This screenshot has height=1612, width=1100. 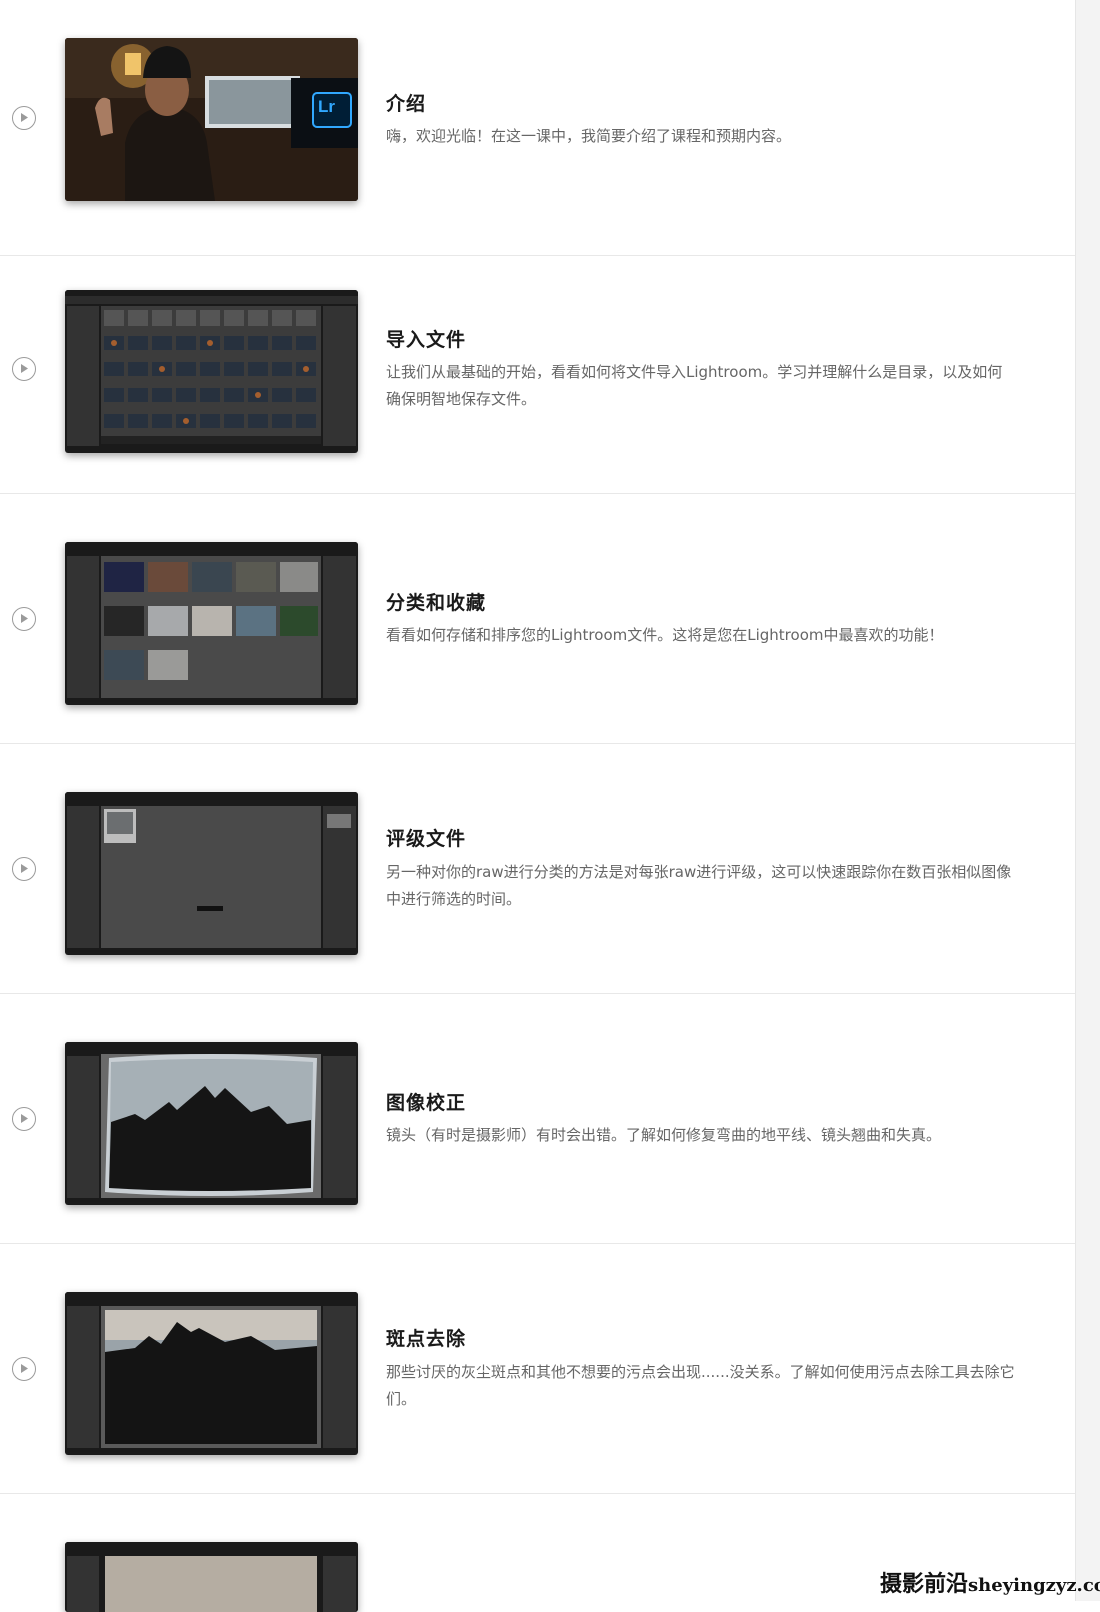 What do you see at coordinates (1087, 800) in the screenshot?
I see `scrollbar-track` at bounding box center [1087, 800].